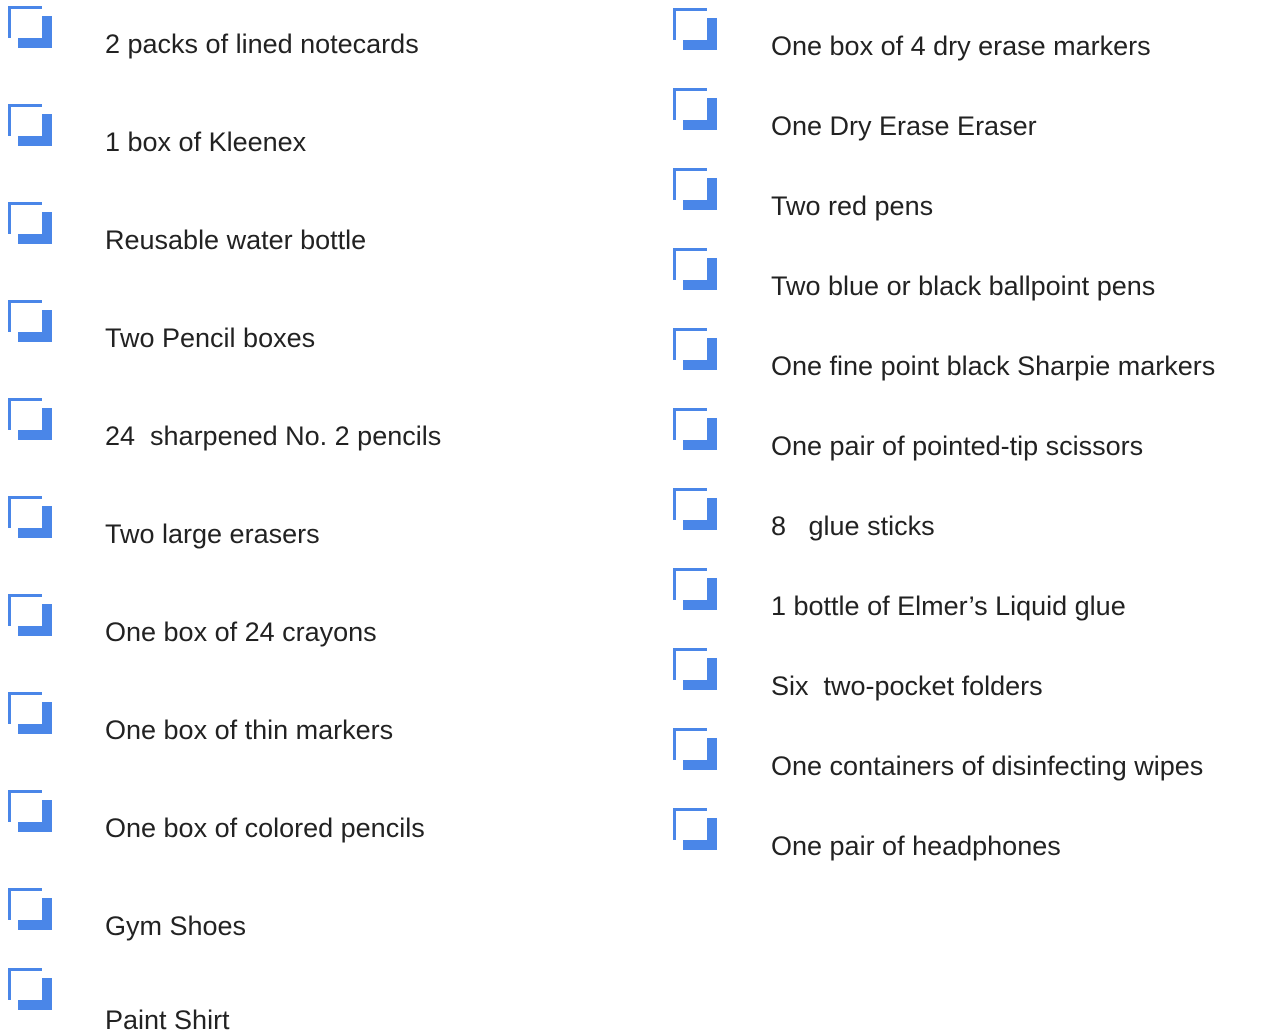 The image size is (1270, 1036). I want to click on supply-item: One box of colored pencils, so click(318, 820).